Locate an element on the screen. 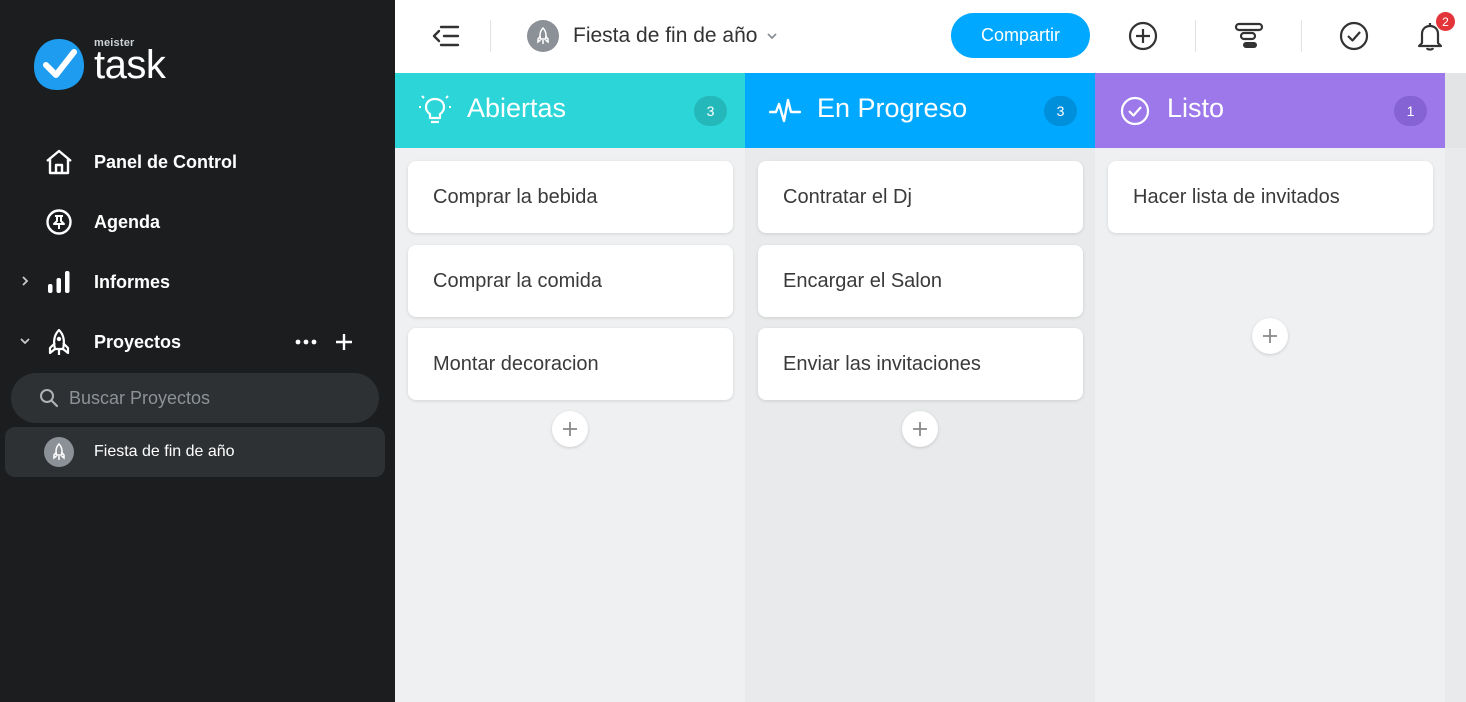  task-card: Hacer lista de invitados is located at coordinates (1270, 197).